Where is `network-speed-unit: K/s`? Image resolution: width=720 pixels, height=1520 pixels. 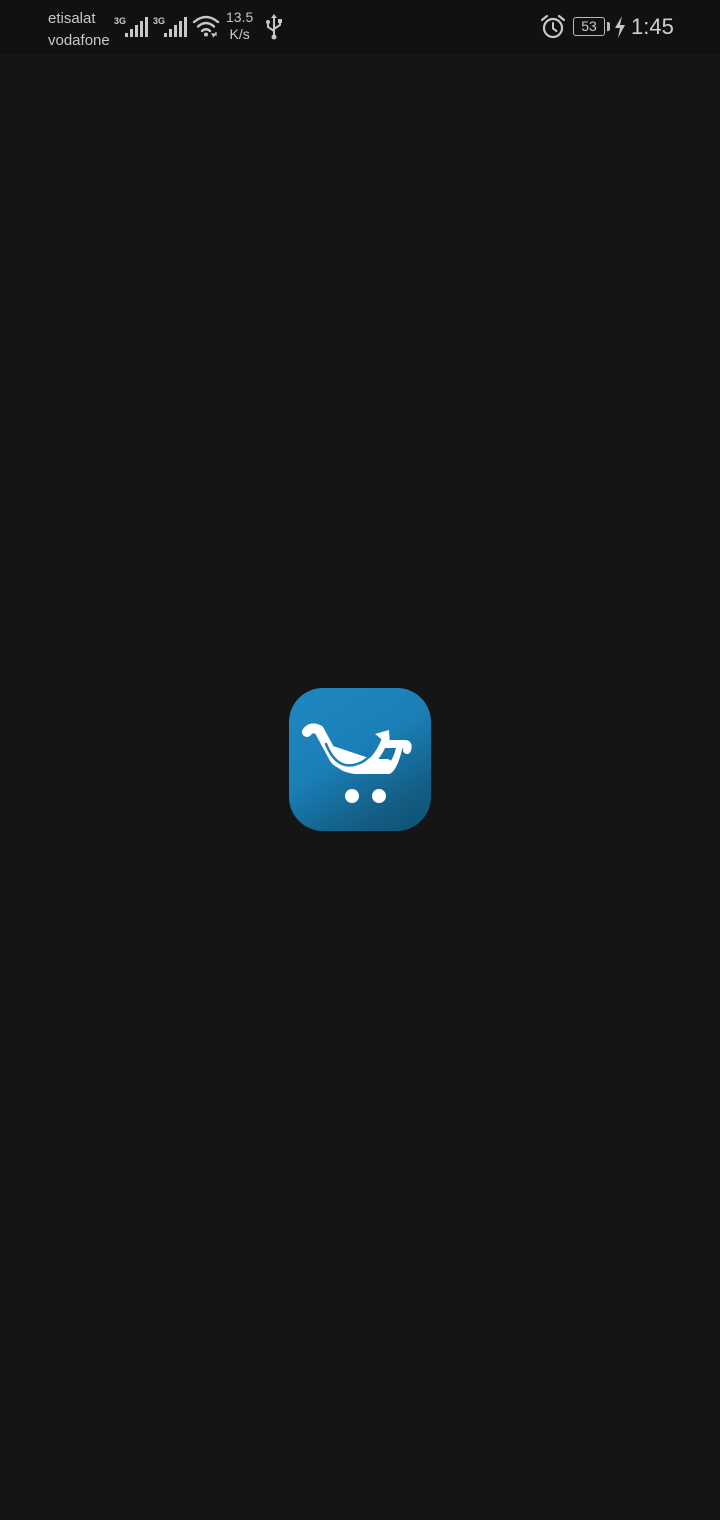
network-speed-unit: K/s is located at coordinates (239, 34).